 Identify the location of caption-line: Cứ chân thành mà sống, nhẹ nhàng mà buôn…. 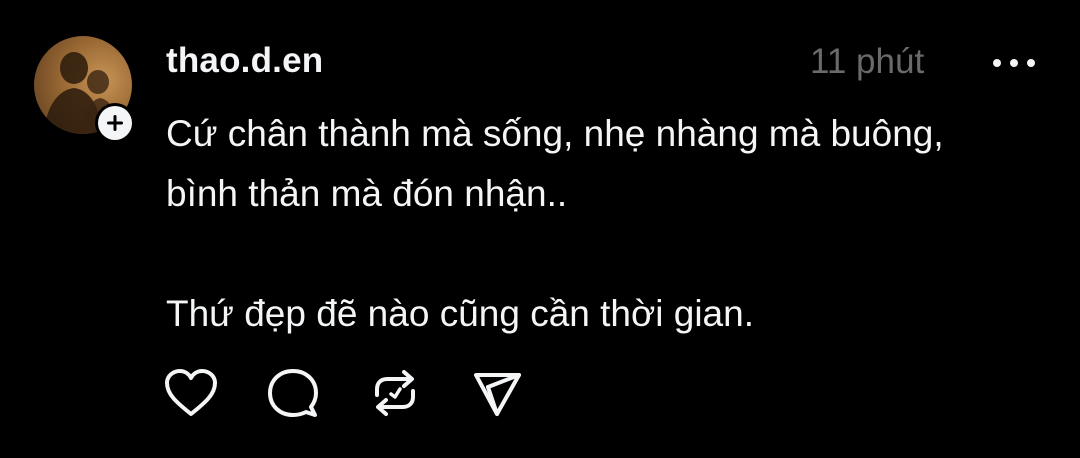
(555, 133).